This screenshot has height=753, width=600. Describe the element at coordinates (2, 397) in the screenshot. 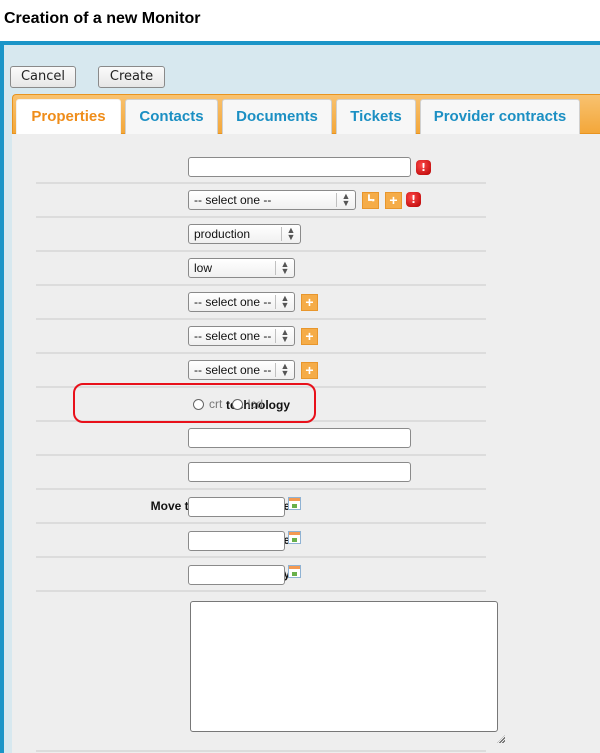

I see `frame-left-border` at that location.